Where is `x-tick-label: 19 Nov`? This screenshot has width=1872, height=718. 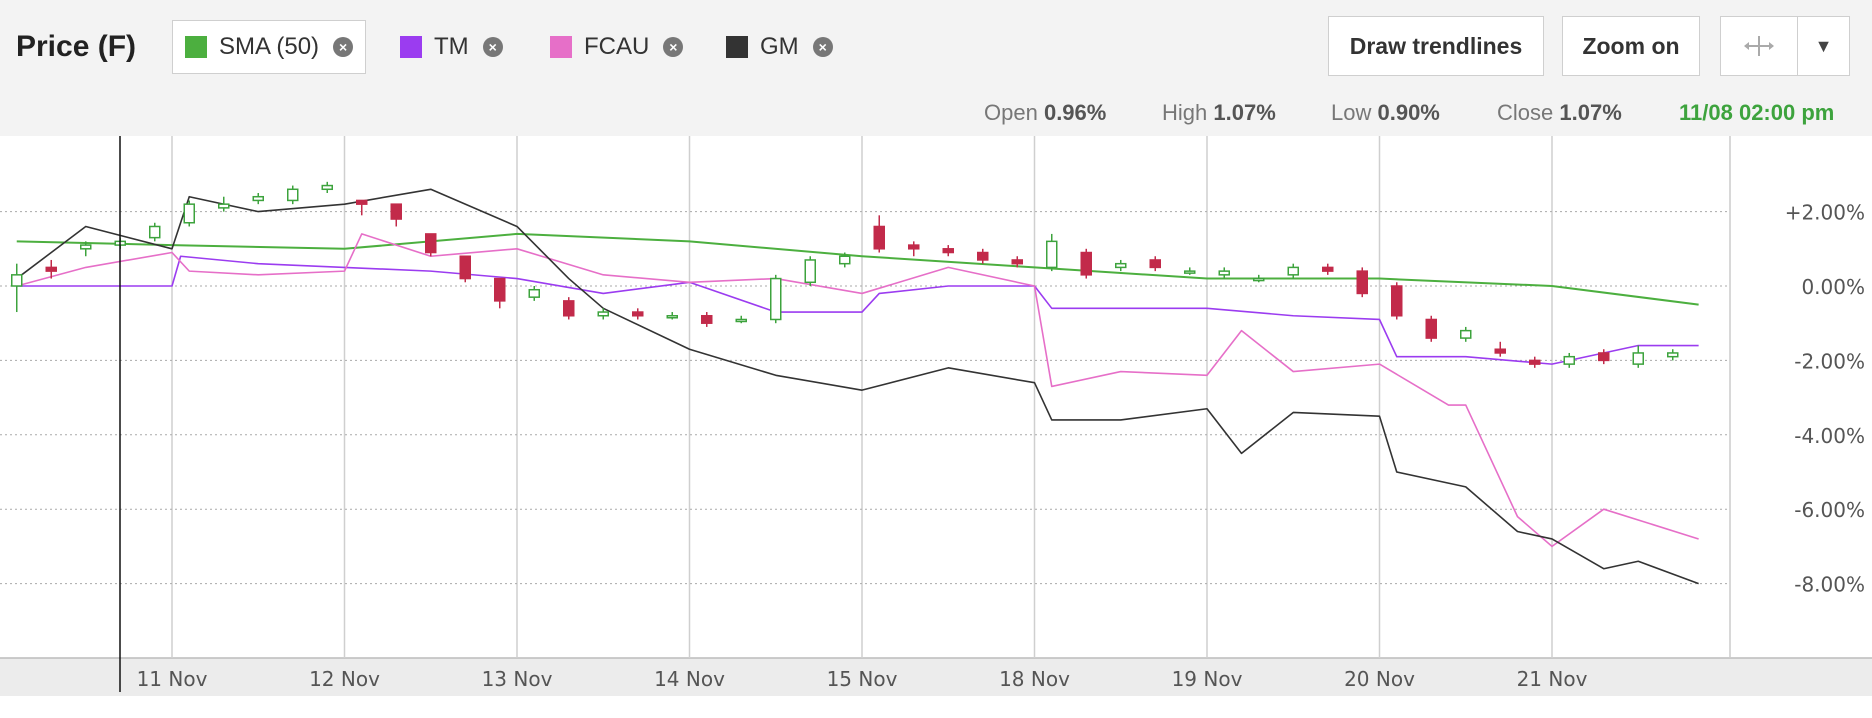 x-tick-label: 19 Nov is located at coordinates (1207, 679).